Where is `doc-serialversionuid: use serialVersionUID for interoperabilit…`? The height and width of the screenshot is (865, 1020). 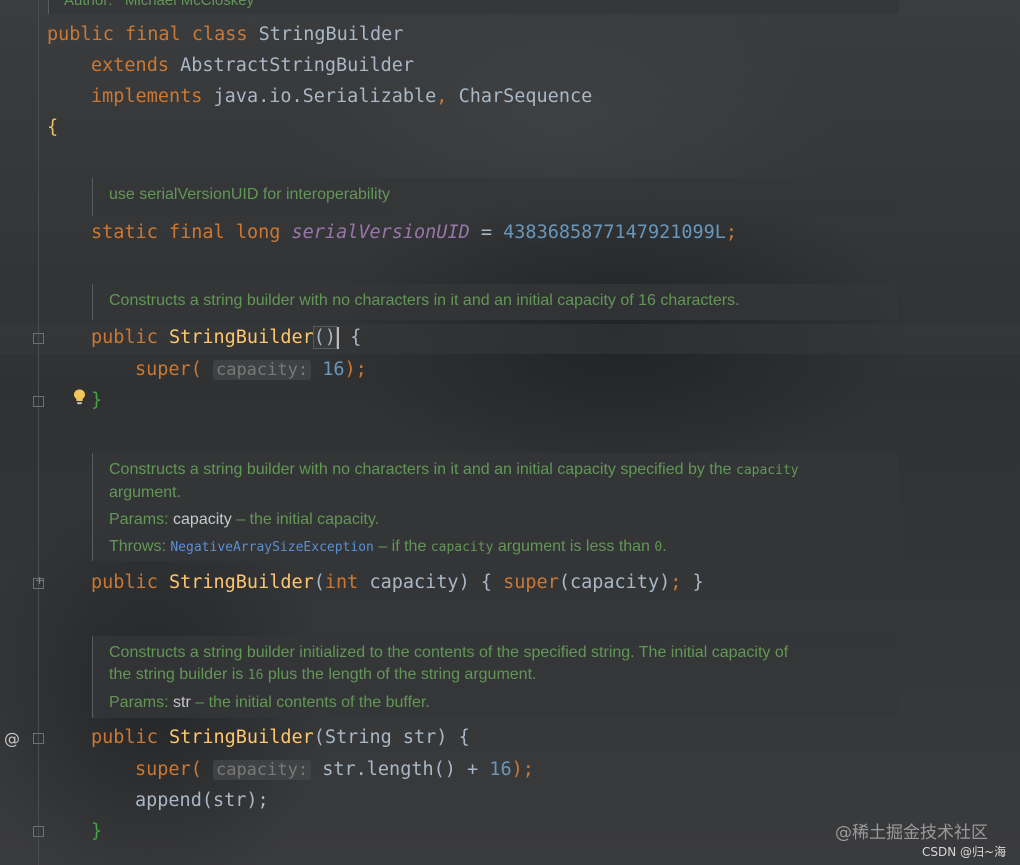
doc-serialversionuid: use serialVersionUID for interoperabilit… is located at coordinates (495, 197).